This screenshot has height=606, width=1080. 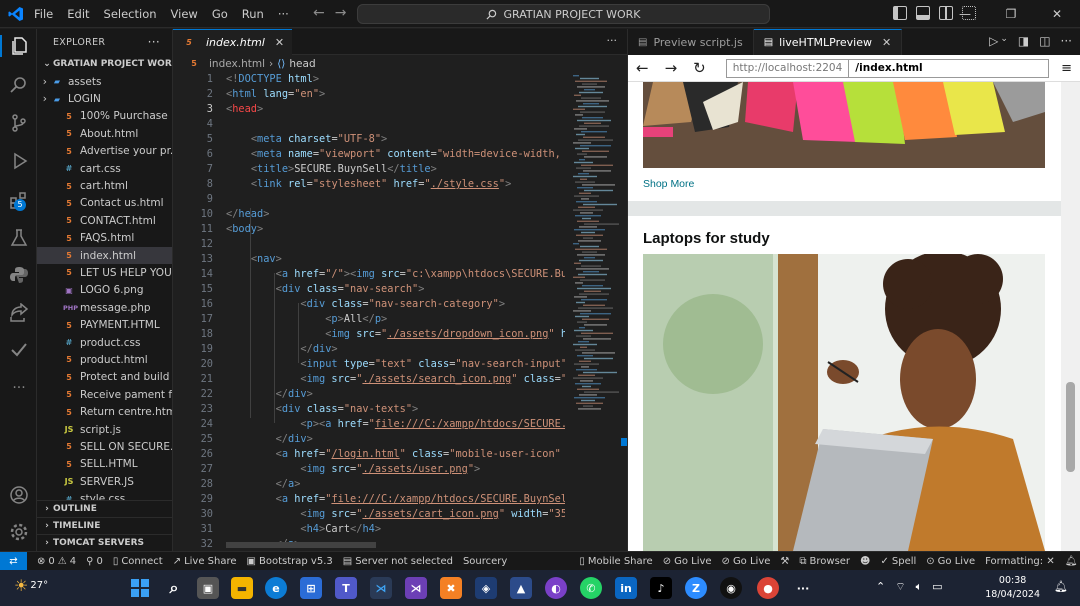 What do you see at coordinates (104, 290) in the screenshot?
I see `tree-item: ▣ LOGO 6.png` at bounding box center [104, 290].